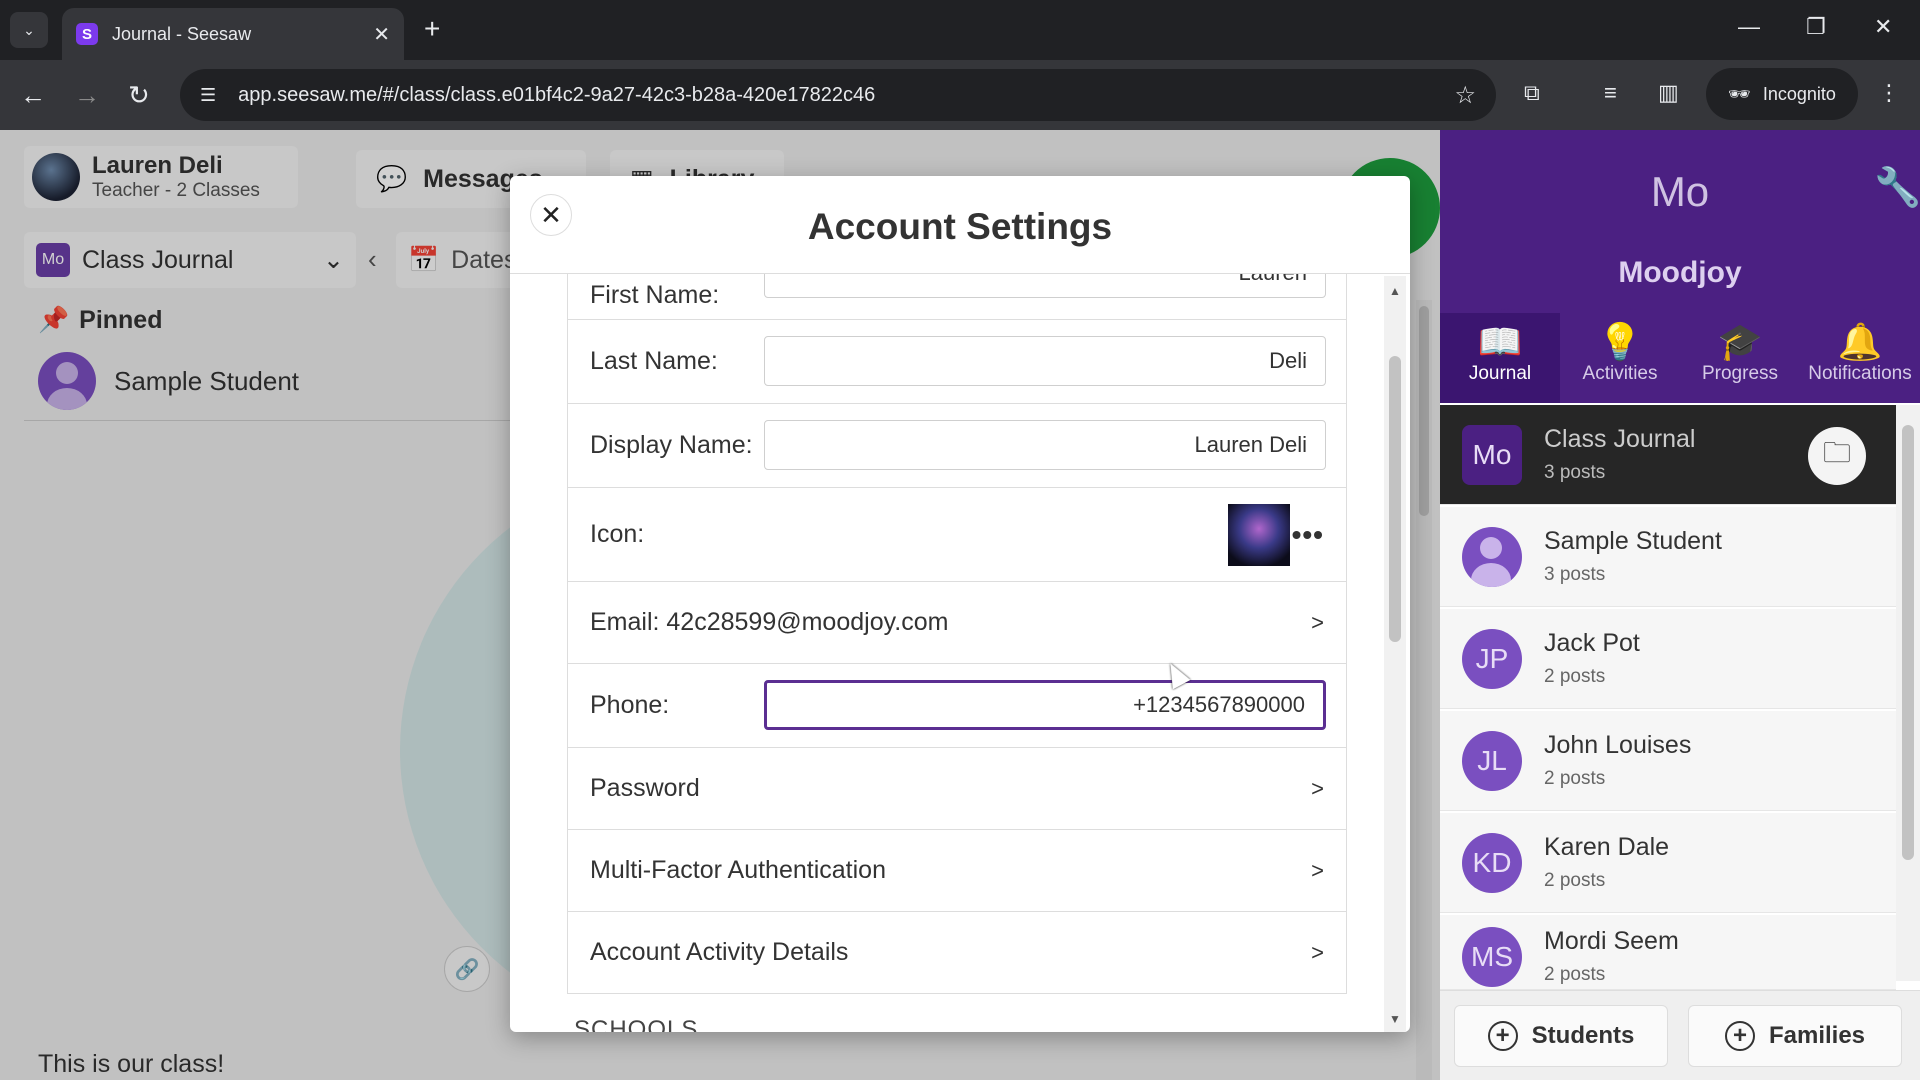  Describe the element at coordinates (467, 969) in the screenshot. I see `link-icon: 🔗` at that location.